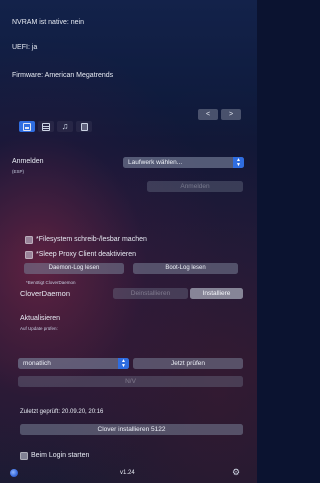 The image size is (320, 483). Describe the element at coordinates (45, 293) in the screenshot. I see `daemon-label: CloverDaemon` at that location.